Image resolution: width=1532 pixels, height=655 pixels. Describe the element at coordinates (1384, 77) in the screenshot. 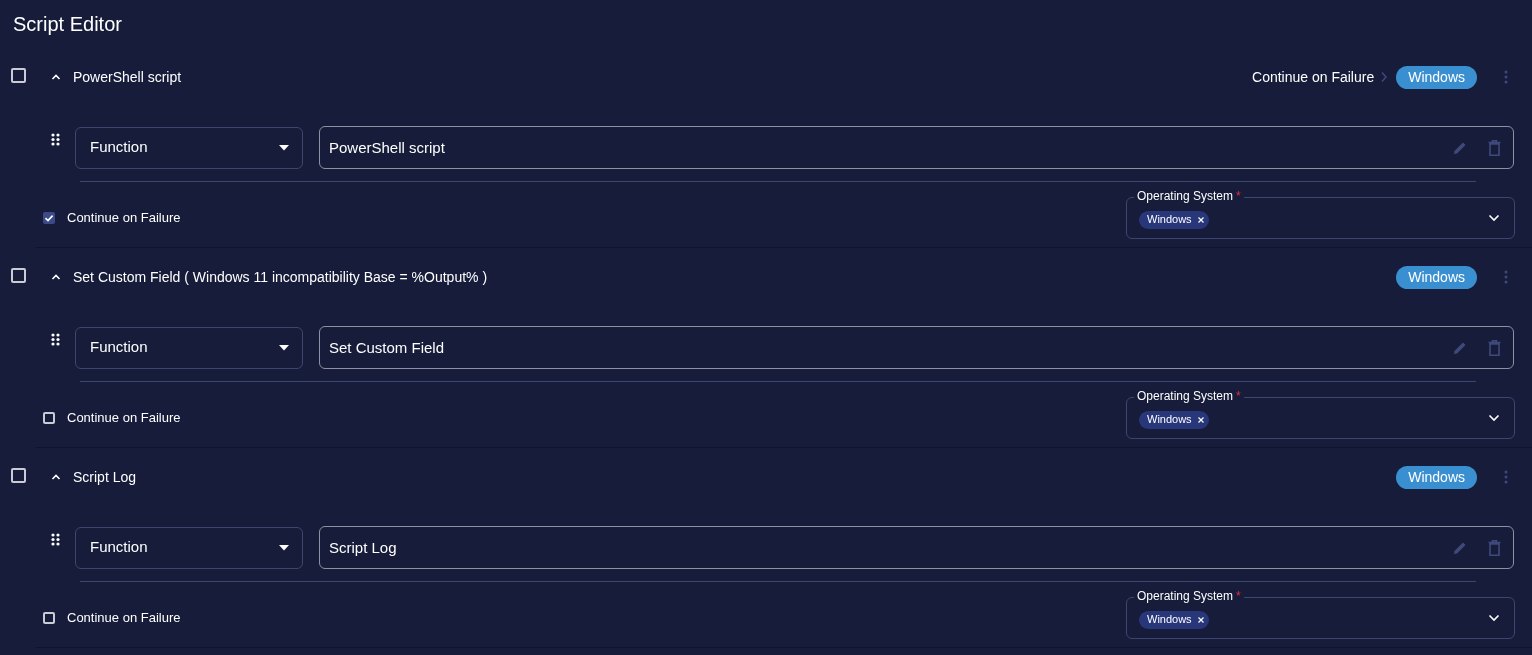

I see `chevron-right-icon` at that location.